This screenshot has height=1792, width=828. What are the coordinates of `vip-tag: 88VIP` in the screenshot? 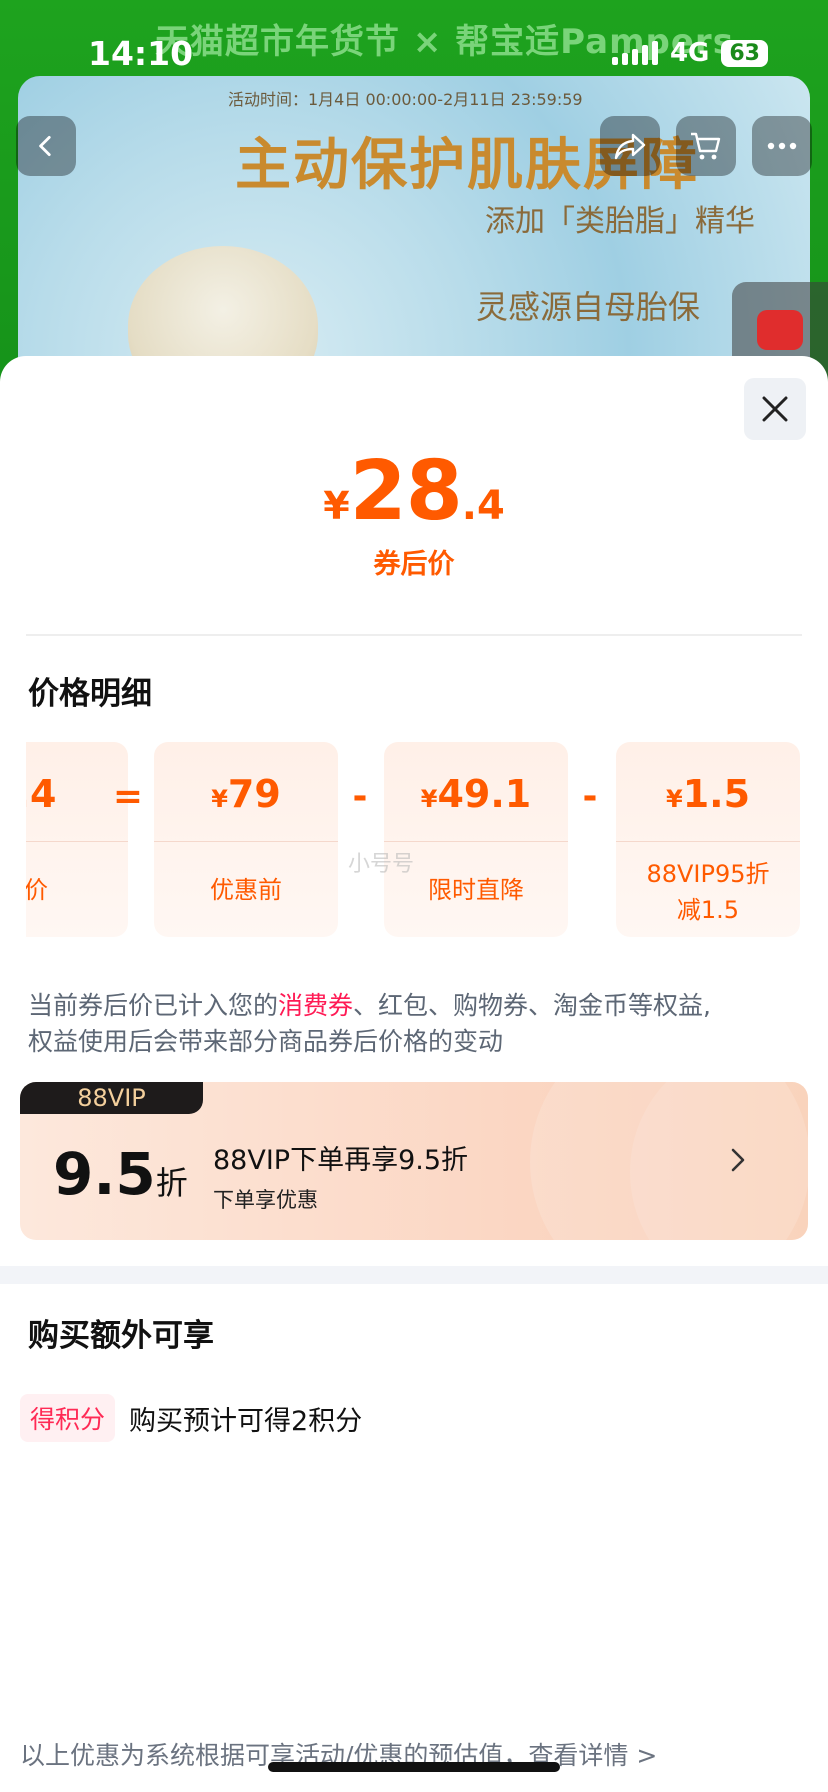 It's located at (111, 1098).